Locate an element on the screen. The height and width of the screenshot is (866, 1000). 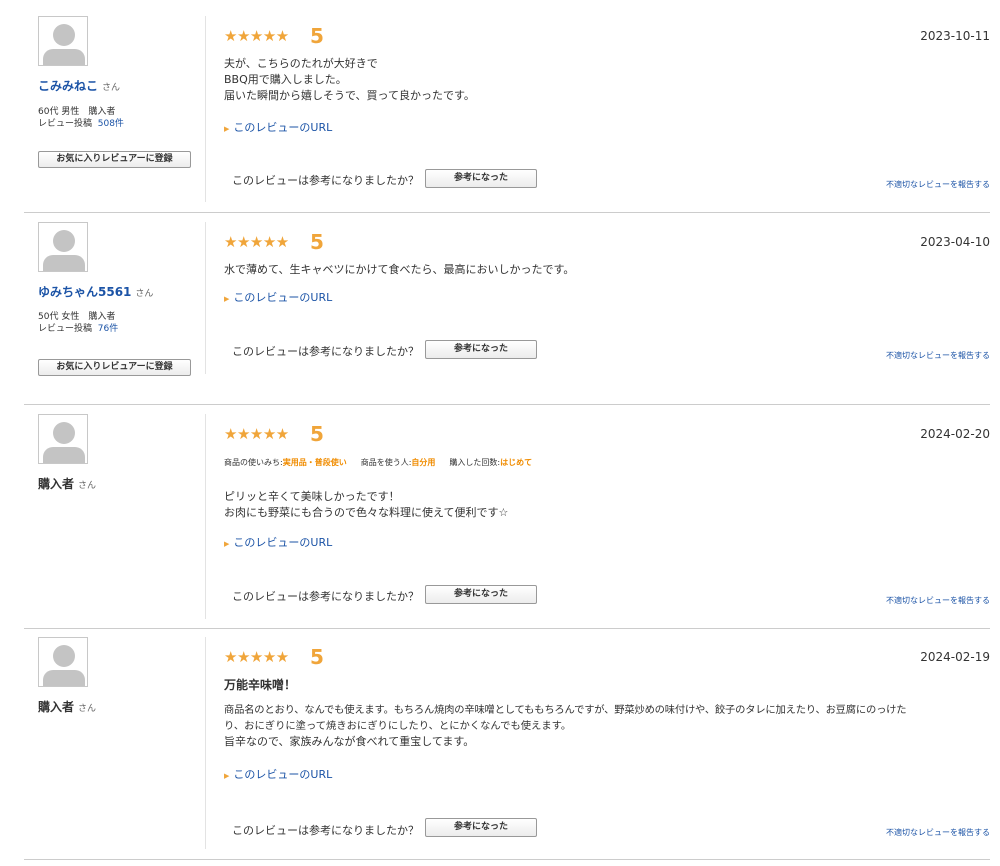
reviewer-name-line: ゆみちゃん5561 さん is located at coordinates (95, 291).